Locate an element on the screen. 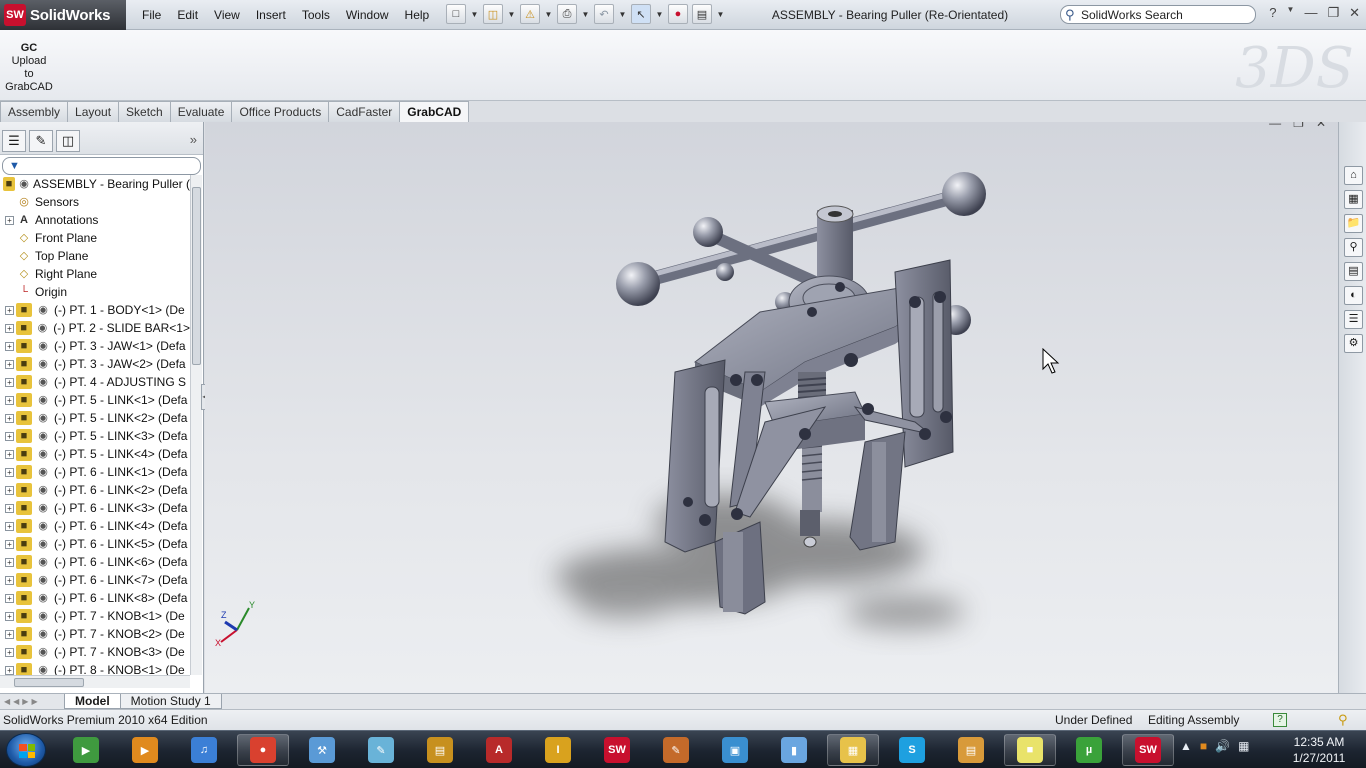  menu-tools: Tools is located at coordinates (316, 15).